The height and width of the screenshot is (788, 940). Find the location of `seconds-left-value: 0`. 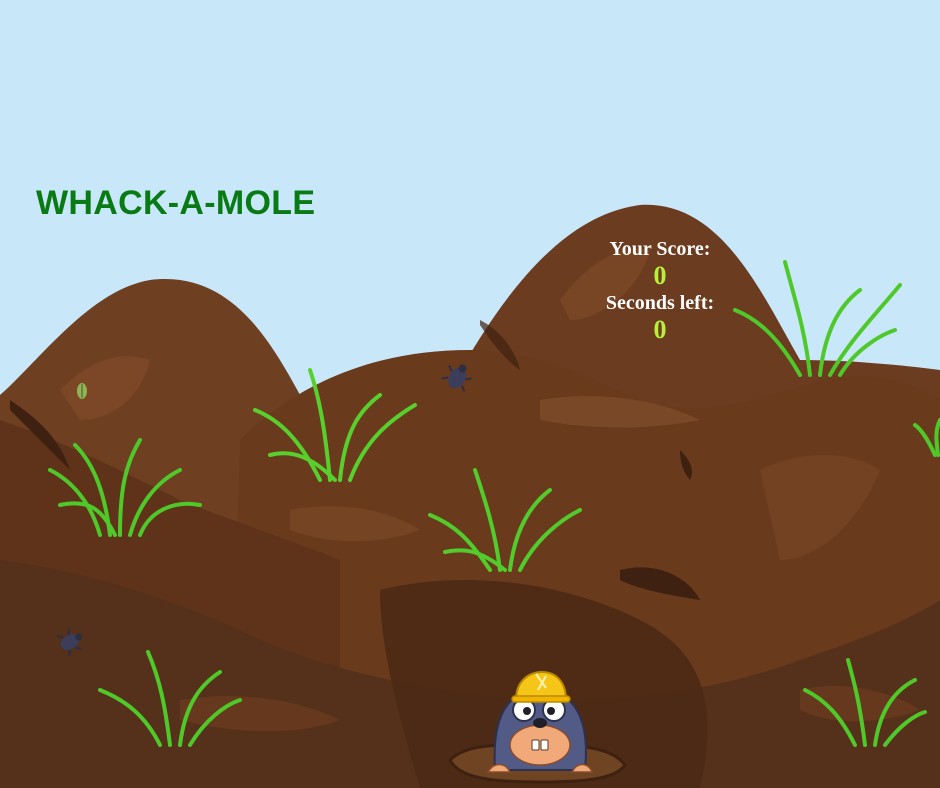

seconds-left-value: 0 is located at coordinates (660, 329).